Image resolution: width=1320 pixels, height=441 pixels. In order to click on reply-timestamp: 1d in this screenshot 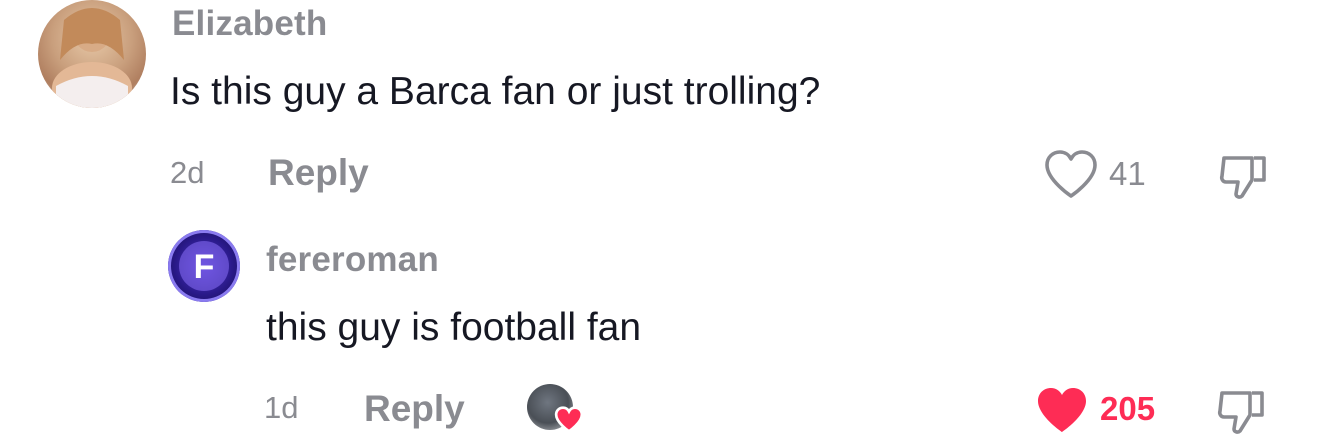, I will do `click(281, 407)`.